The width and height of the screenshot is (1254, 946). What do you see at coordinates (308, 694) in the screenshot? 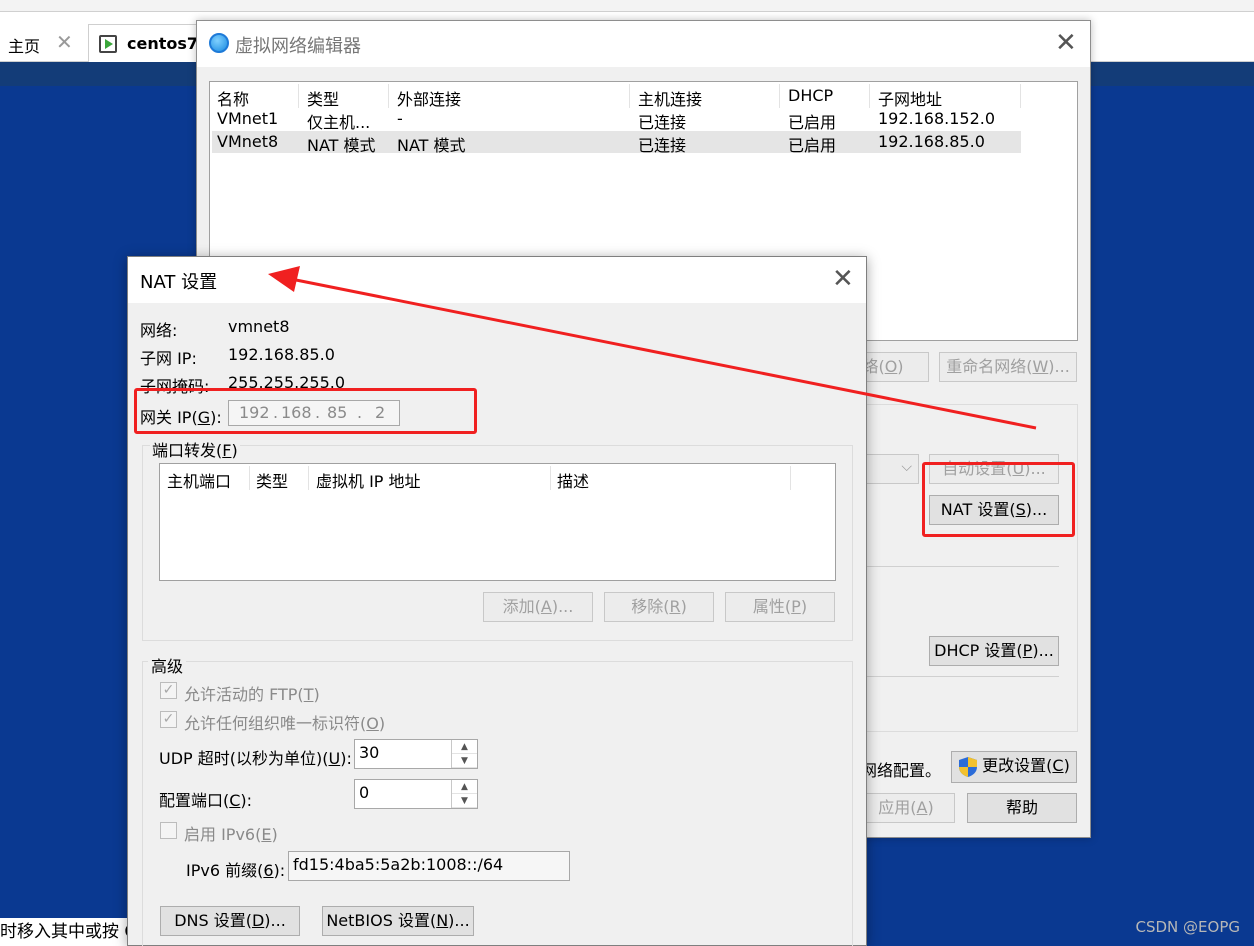
I see `accelerator-key: T` at bounding box center [308, 694].